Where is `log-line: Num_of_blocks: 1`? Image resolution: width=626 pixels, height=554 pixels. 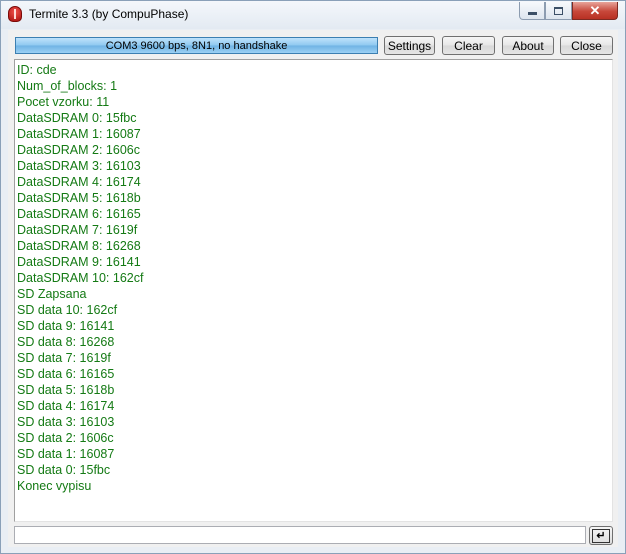 log-line: Num_of_blocks: 1 is located at coordinates (67, 86).